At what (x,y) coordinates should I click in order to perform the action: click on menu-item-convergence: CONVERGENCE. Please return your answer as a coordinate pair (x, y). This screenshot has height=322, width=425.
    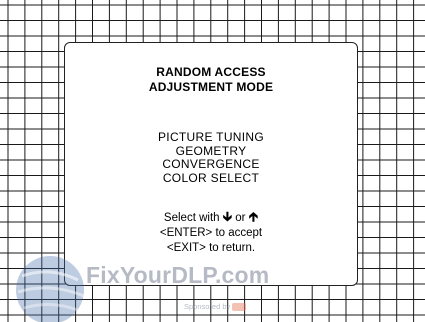
    Looking at the image, I should click on (211, 164).